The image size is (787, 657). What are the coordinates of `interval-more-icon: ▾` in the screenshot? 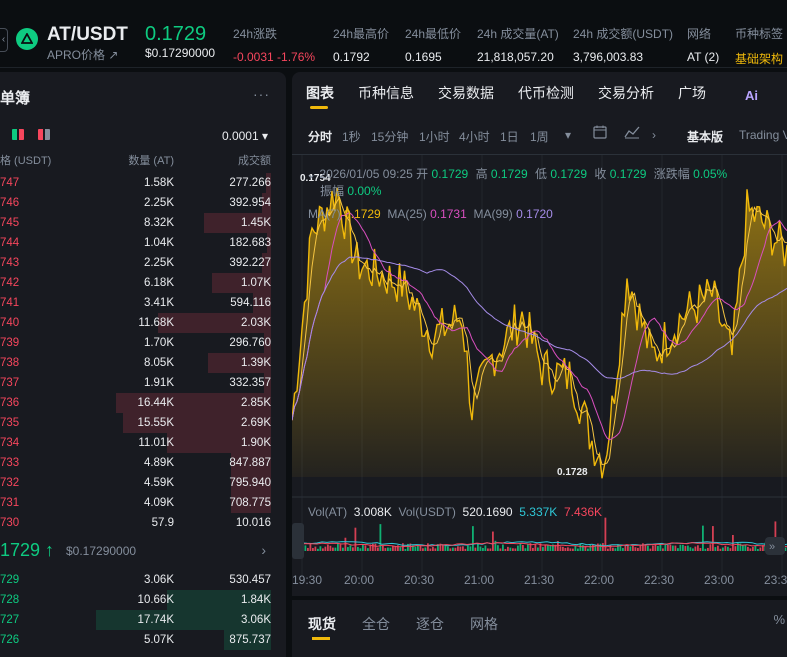 It's located at (568, 135).